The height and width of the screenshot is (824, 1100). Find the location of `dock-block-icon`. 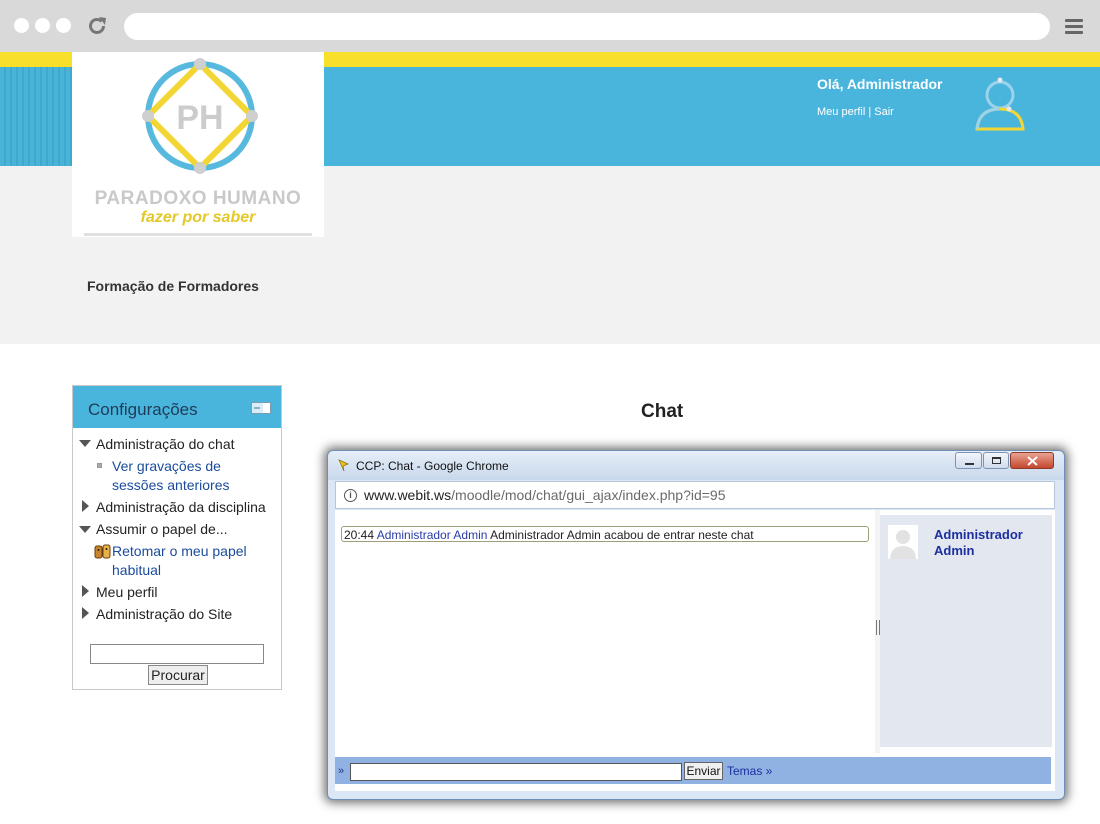

dock-block-icon is located at coordinates (261, 408).